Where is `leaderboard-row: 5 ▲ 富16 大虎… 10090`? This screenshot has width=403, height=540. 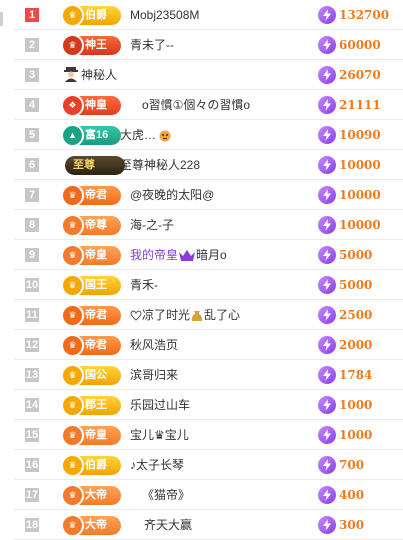 leaderboard-row: 5 ▲ 富16 大虎… 10090 is located at coordinates (208, 135).